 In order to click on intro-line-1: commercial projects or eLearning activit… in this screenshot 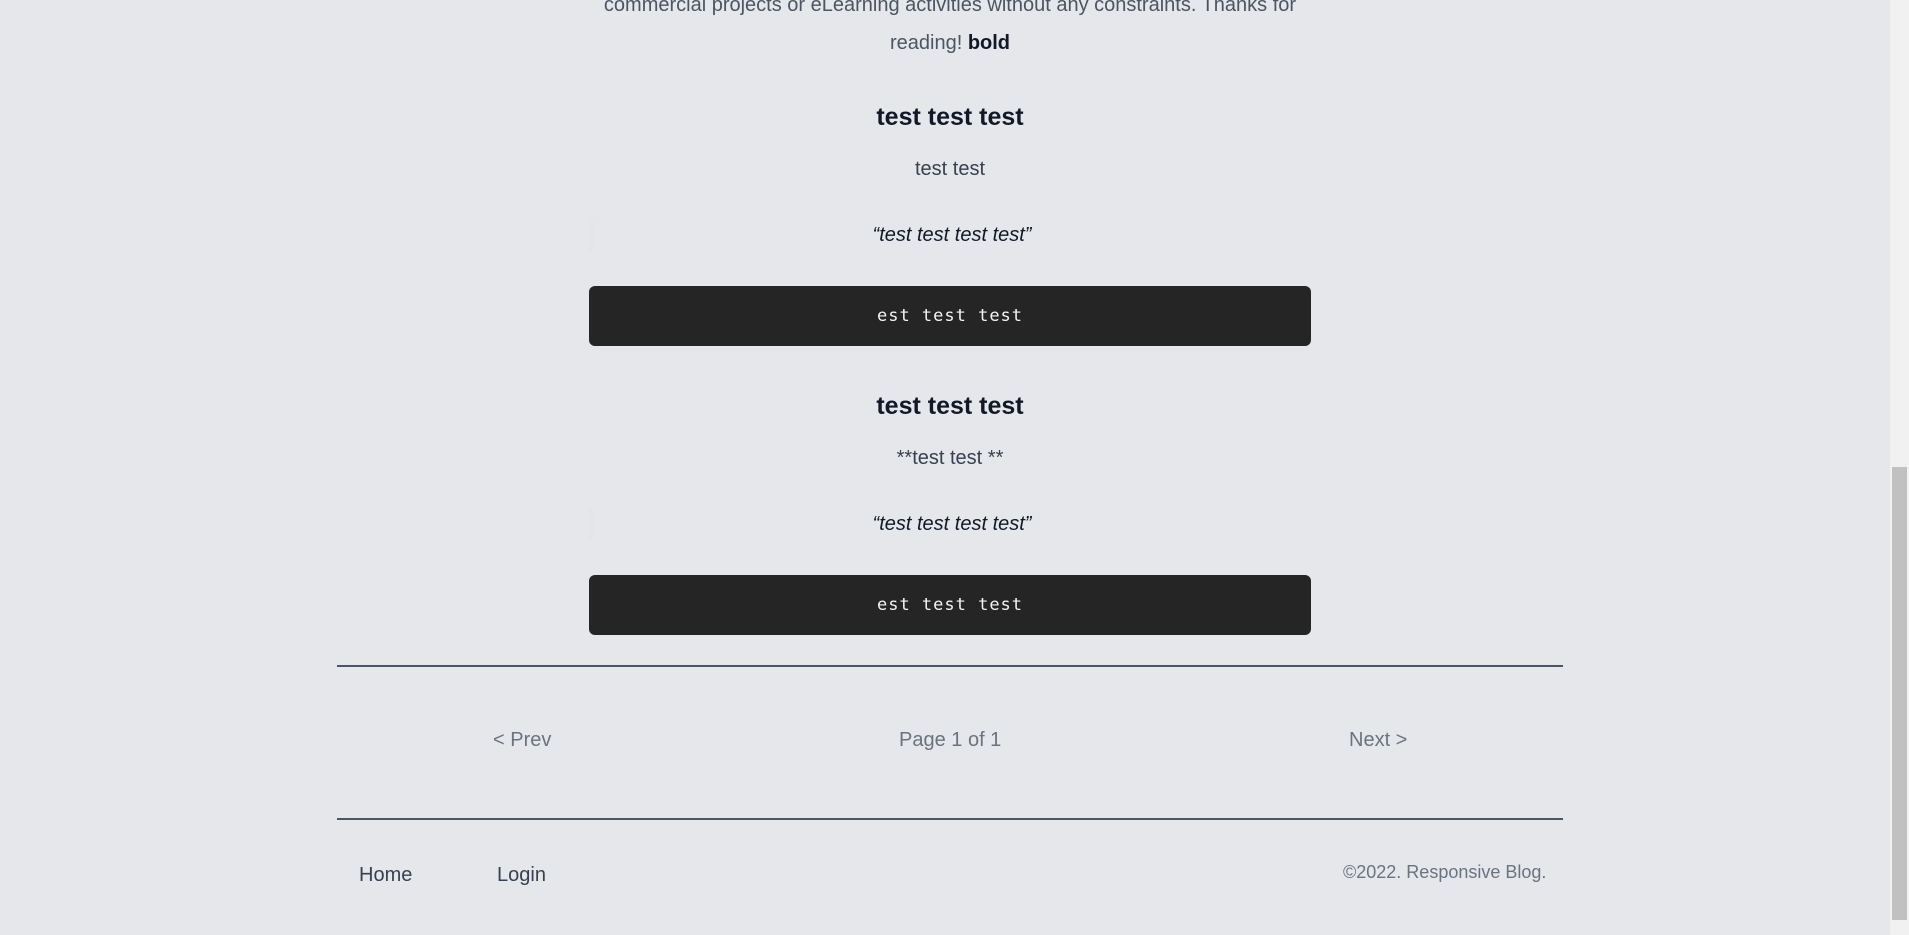, I will do `click(950, 8)`.